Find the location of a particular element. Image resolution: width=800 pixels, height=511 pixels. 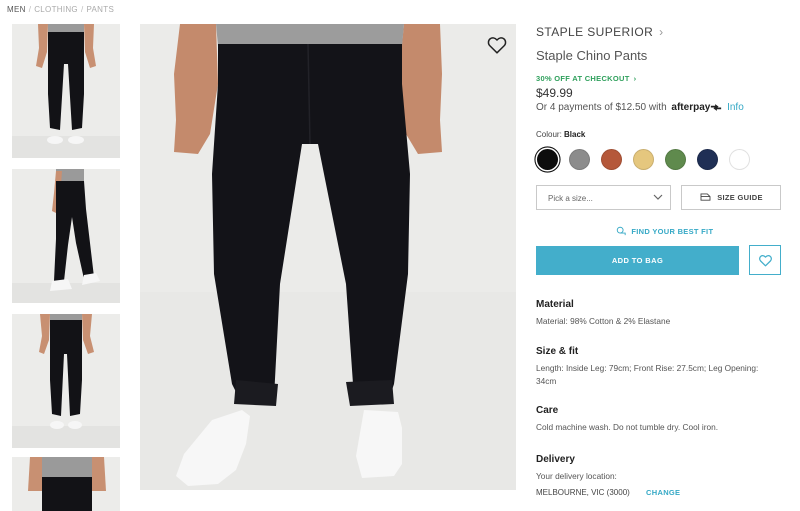

afterpay-arrows-icon is located at coordinates (716, 107).